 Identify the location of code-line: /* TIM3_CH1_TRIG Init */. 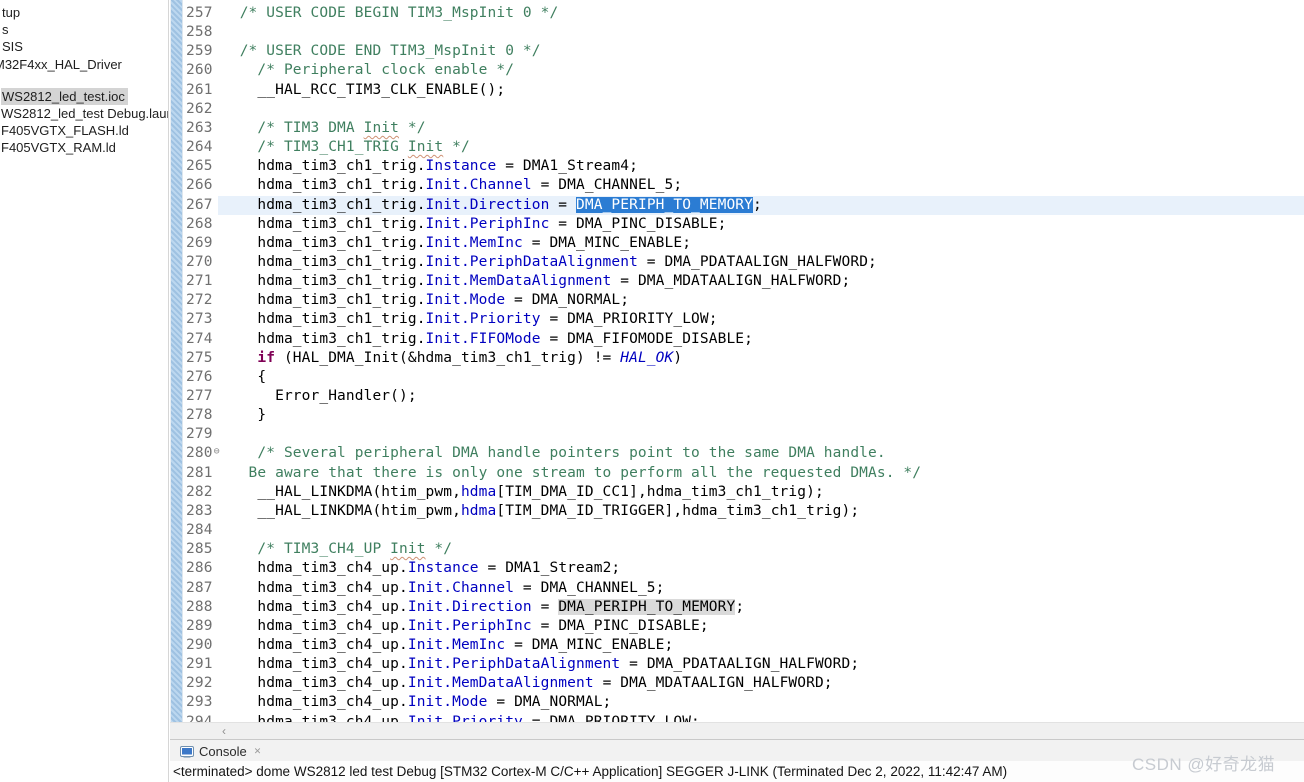
(346, 147).